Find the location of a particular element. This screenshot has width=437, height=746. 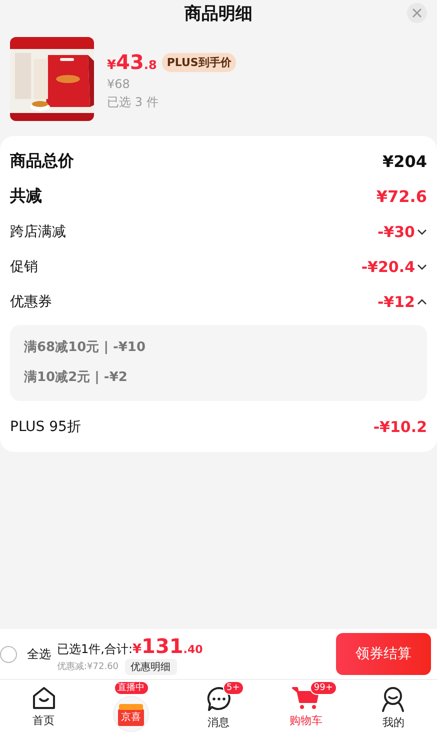

close-button is located at coordinates (417, 13).